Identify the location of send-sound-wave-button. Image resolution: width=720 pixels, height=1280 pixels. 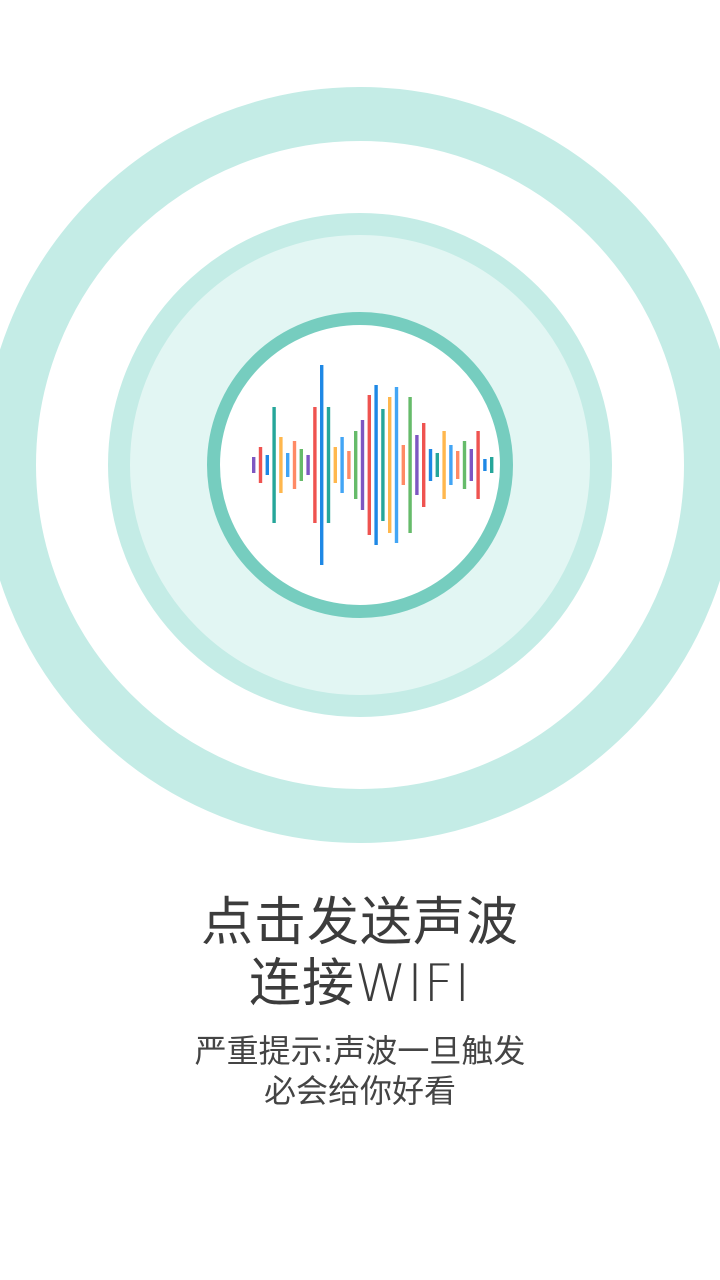
(360, 465).